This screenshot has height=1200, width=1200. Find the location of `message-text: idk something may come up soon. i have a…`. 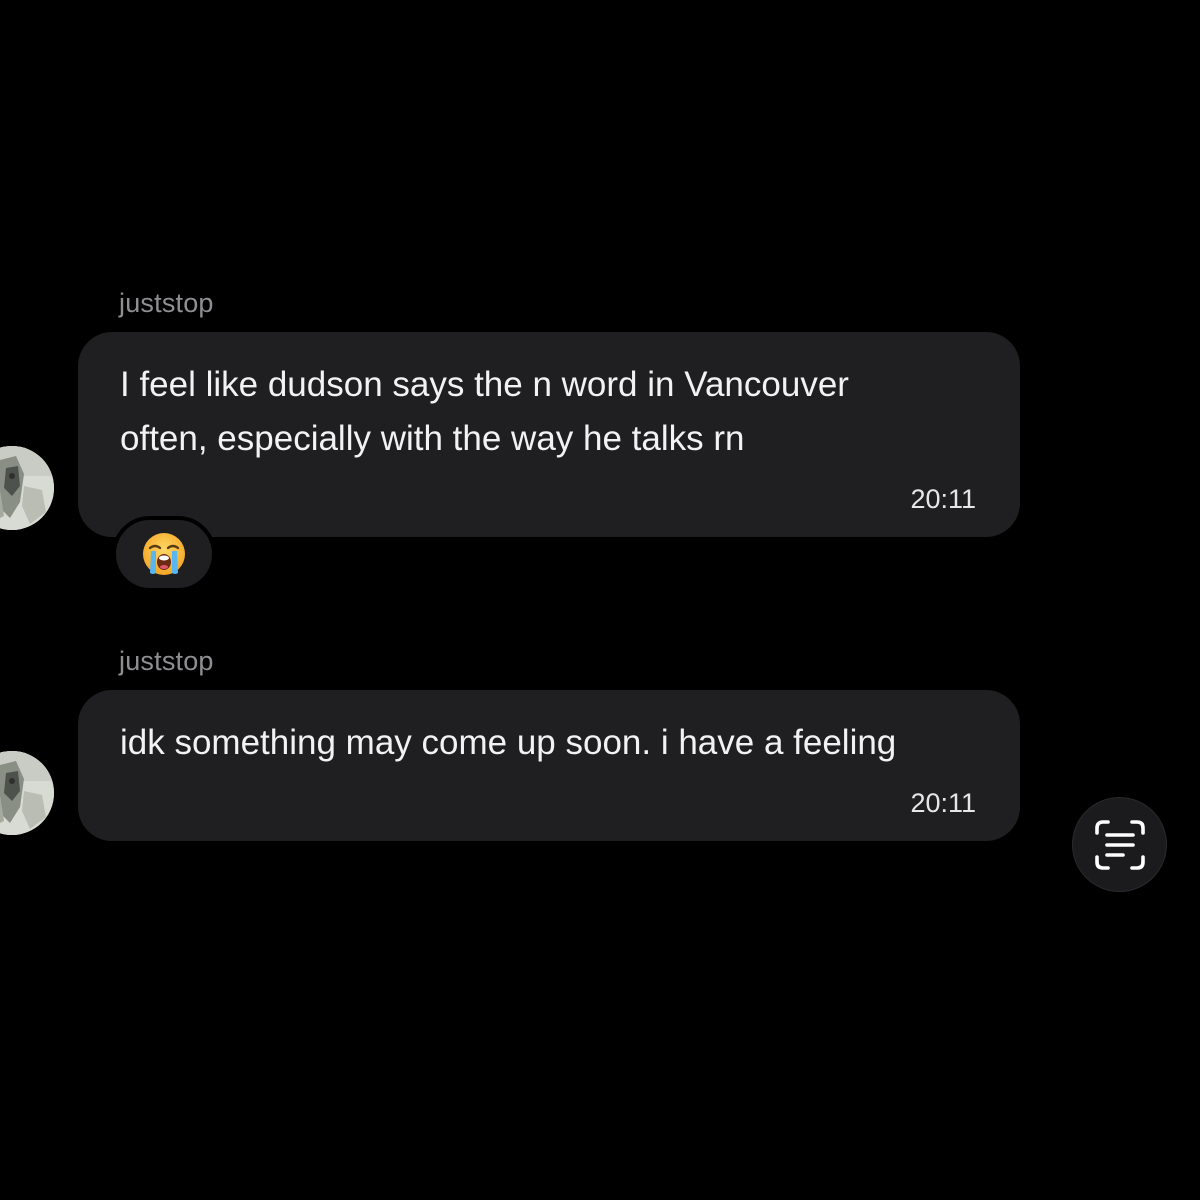

message-text: idk something may come up soon. i have a… is located at coordinates (508, 742).